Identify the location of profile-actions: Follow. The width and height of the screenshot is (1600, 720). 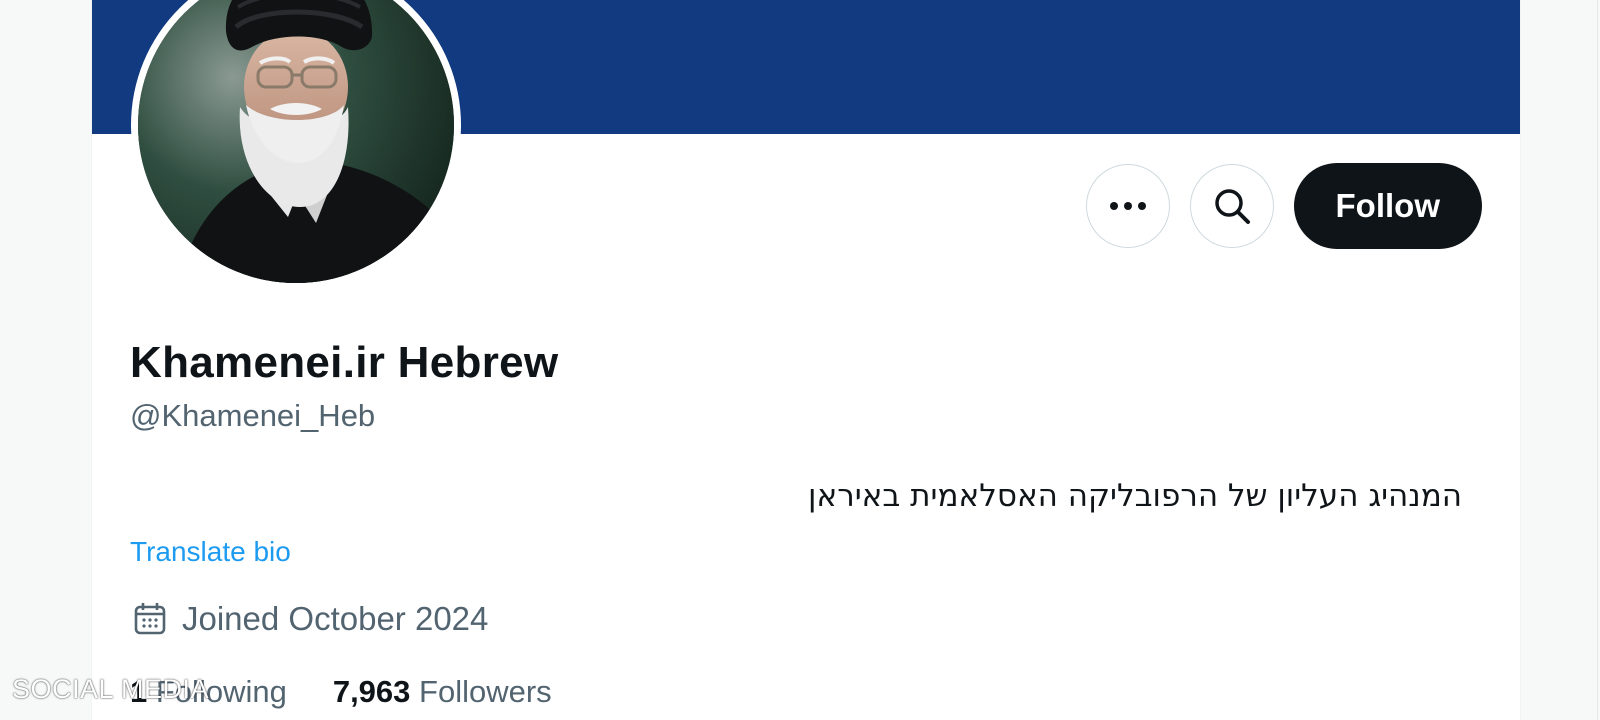
(1283, 206).